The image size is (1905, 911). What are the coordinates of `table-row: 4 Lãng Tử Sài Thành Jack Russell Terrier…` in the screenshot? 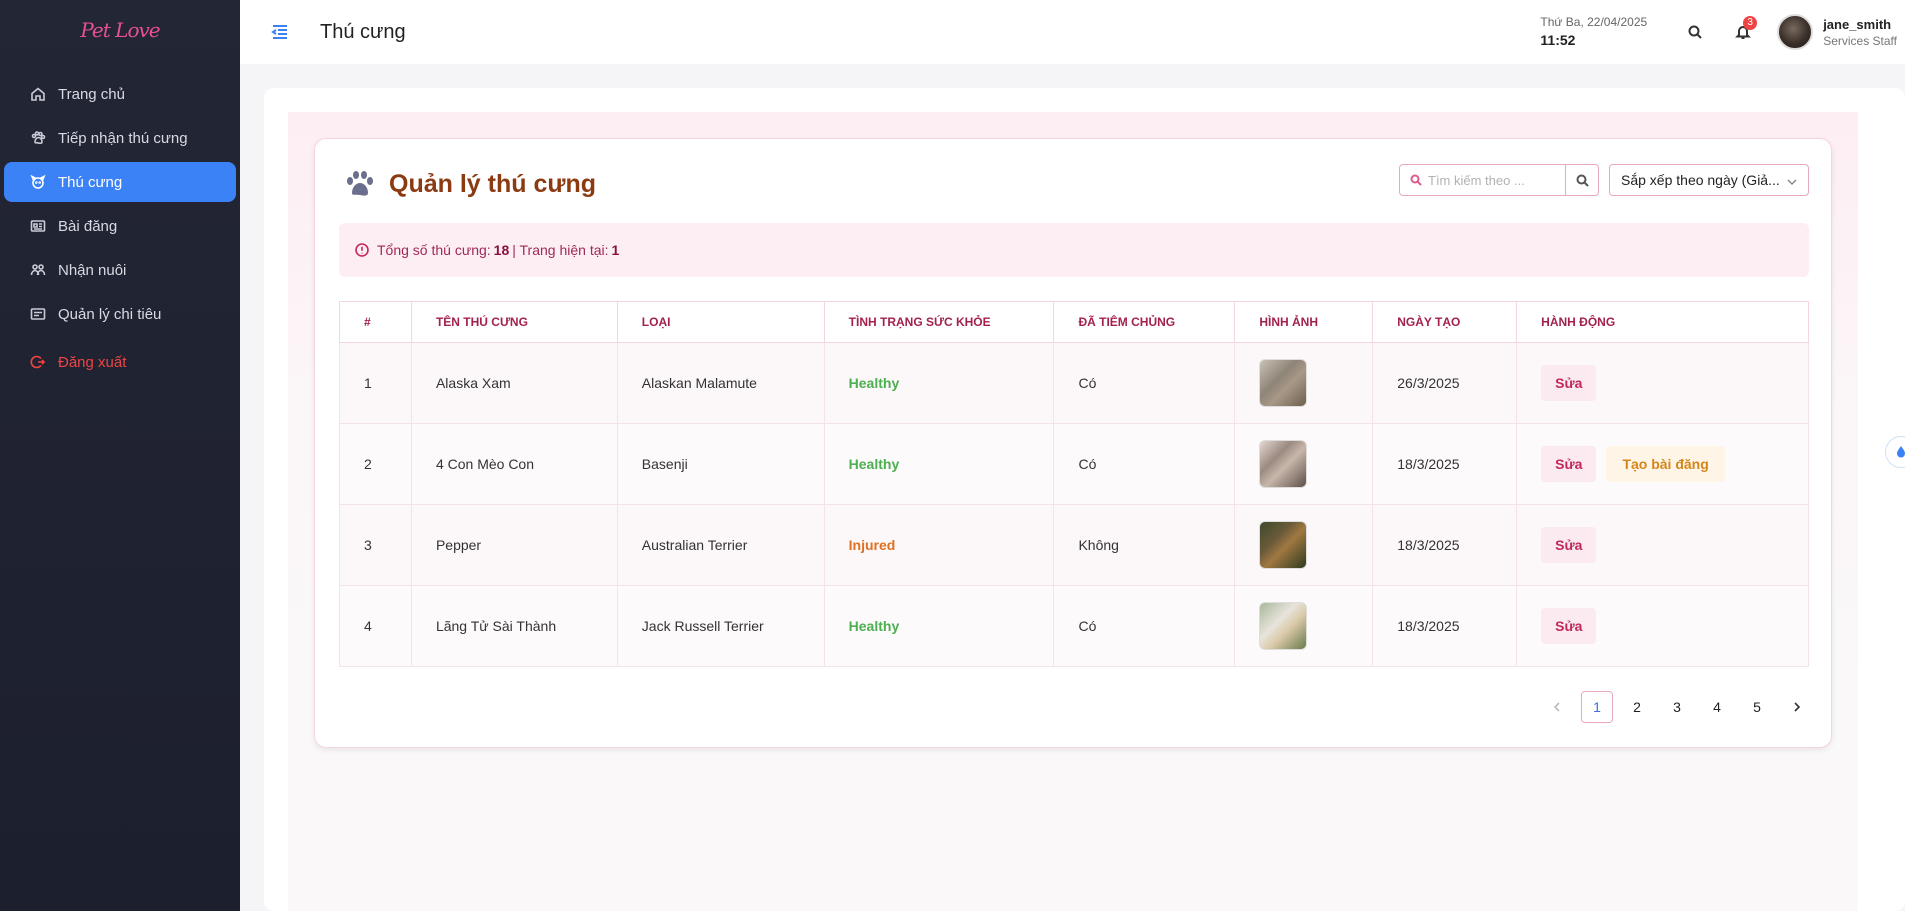 It's located at (1074, 626).